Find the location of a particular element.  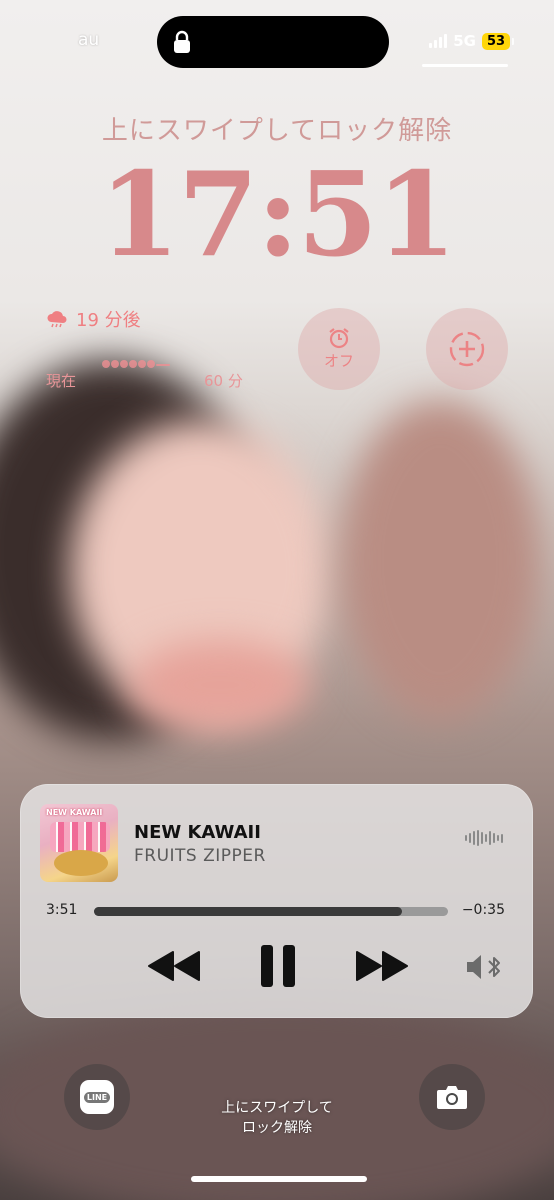

control-center-indicator is located at coordinates (465, 65).